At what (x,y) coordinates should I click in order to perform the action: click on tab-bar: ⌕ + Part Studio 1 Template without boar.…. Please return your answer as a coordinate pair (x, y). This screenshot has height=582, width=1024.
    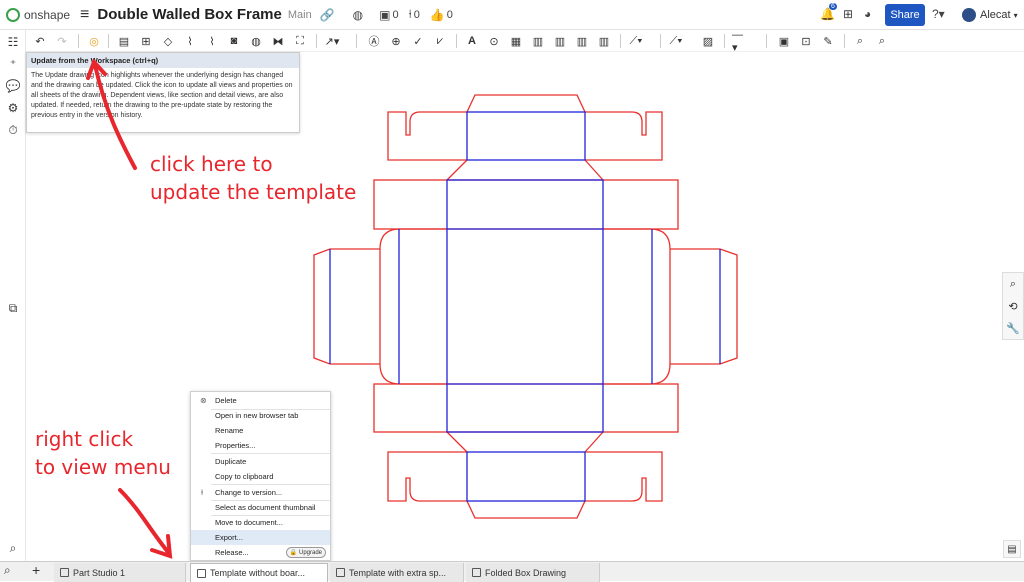
    Looking at the image, I should click on (512, 571).